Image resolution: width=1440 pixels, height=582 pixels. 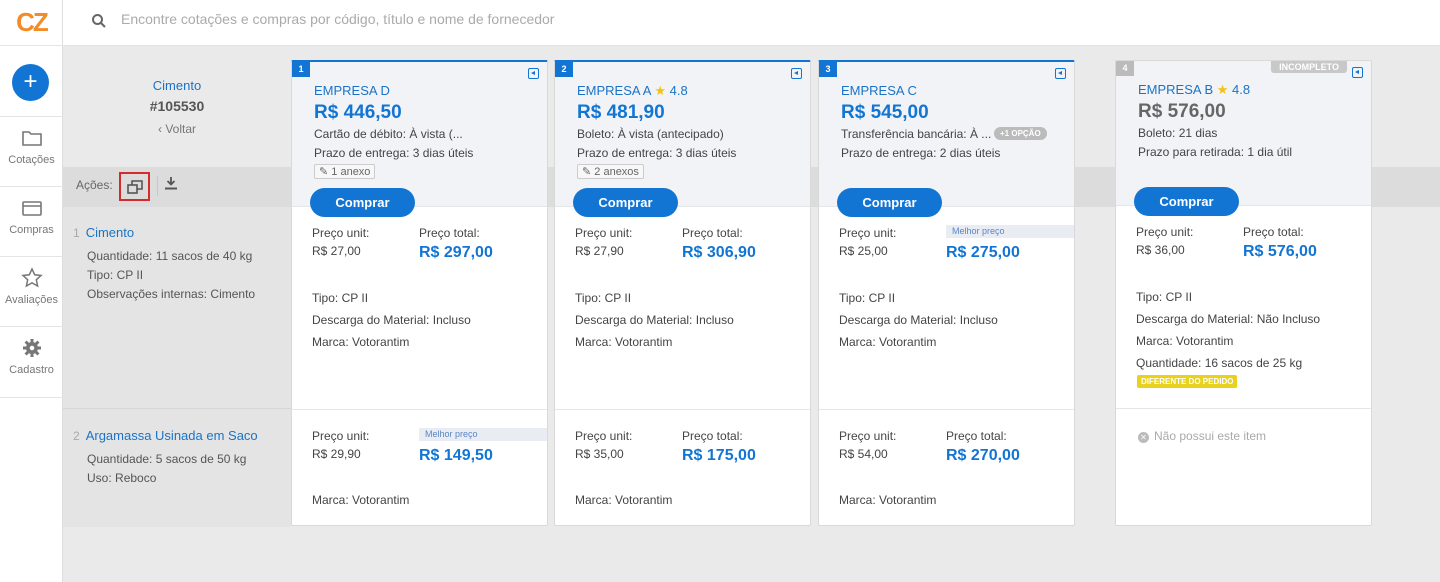 What do you see at coordinates (471, 19) in the screenshot?
I see `search-input` at bounding box center [471, 19].